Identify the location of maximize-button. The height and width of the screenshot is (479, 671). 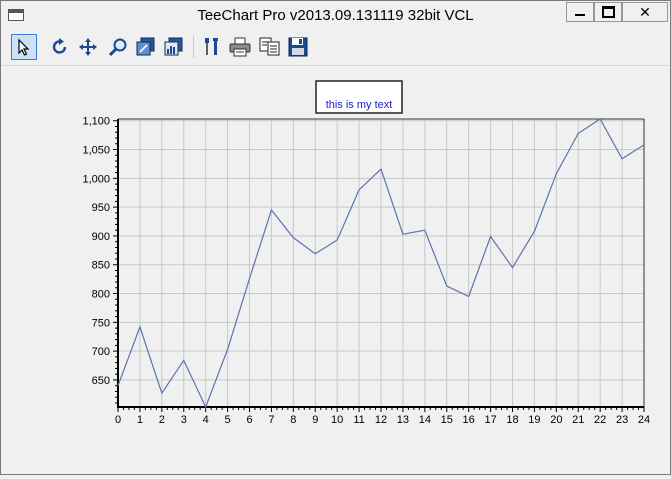
(608, 12).